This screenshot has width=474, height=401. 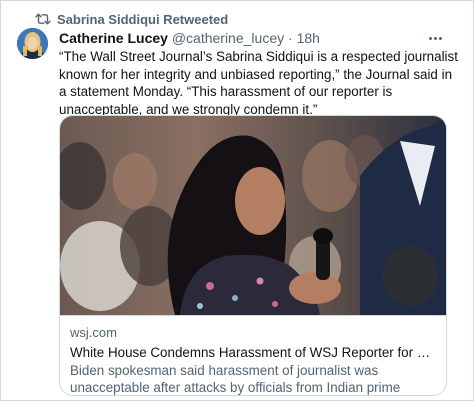 I want to click on retweet-icon, so click(x=43, y=19).